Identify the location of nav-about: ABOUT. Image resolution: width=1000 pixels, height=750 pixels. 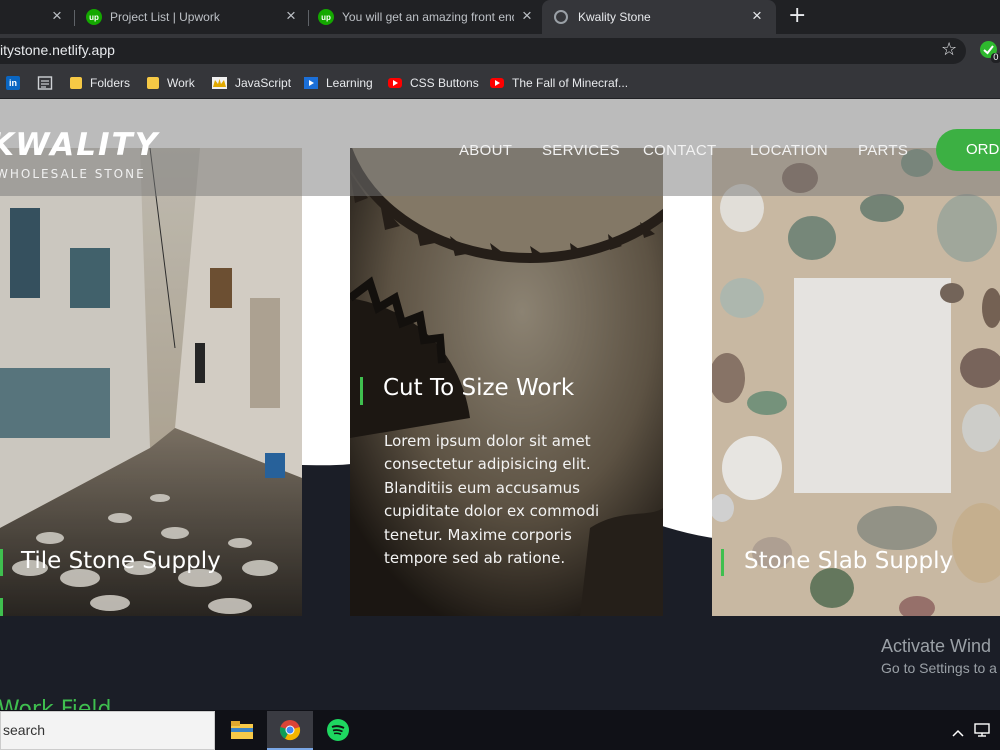
(485, 150).